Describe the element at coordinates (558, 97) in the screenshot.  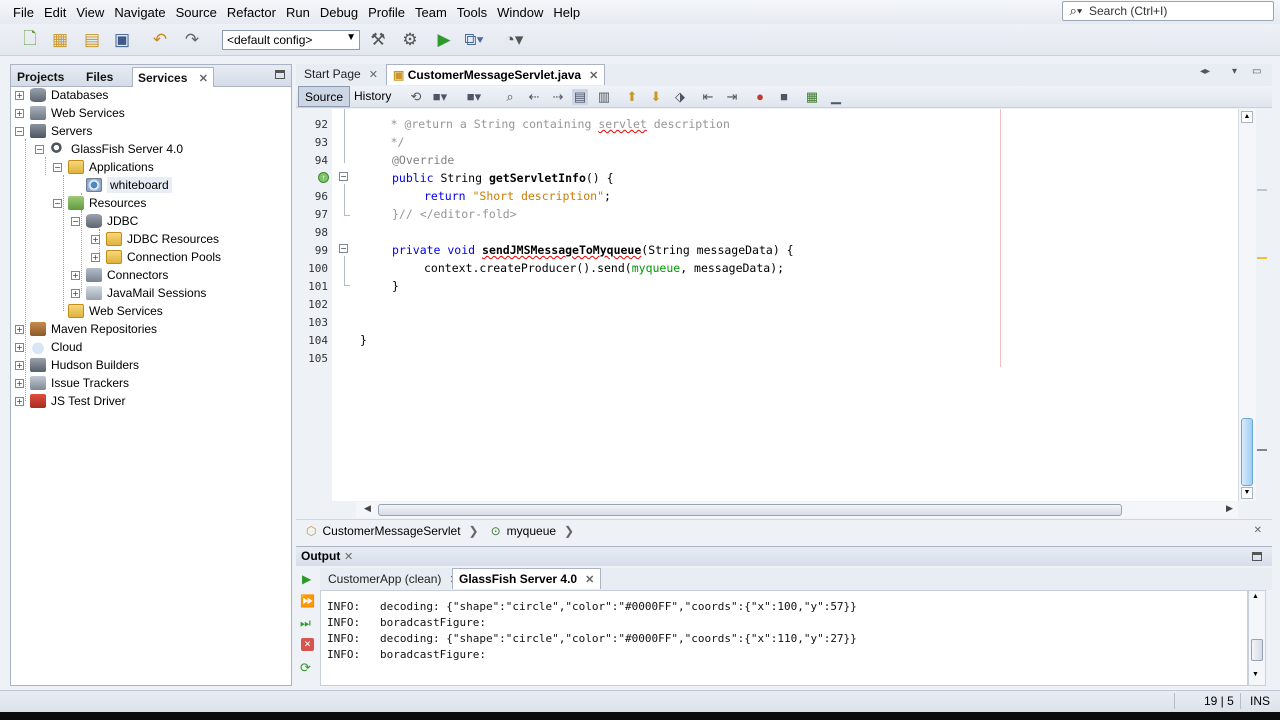
I see `find-next-icon: ⇢` at that location.